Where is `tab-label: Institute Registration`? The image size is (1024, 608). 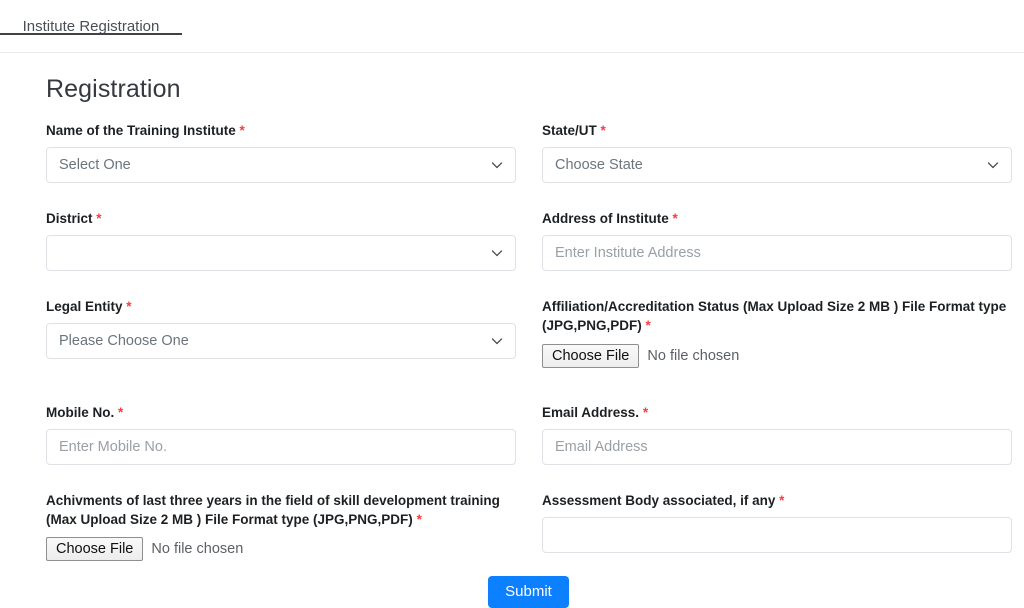 tab-label: Institute Registration is located at coordinates (91, 26).